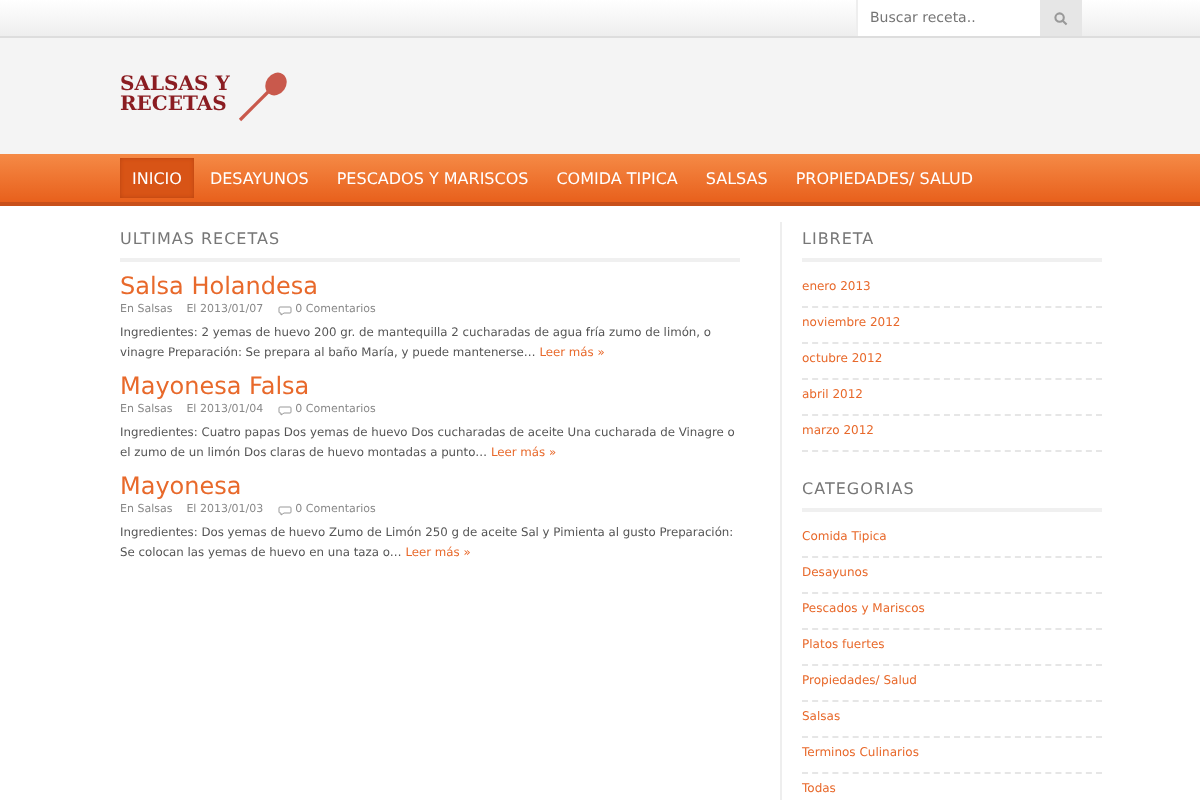 This screenshot has width=1200, height=800. I want to click on nav-link: PESCADOS Y MARISCOS, so click(432, 178).